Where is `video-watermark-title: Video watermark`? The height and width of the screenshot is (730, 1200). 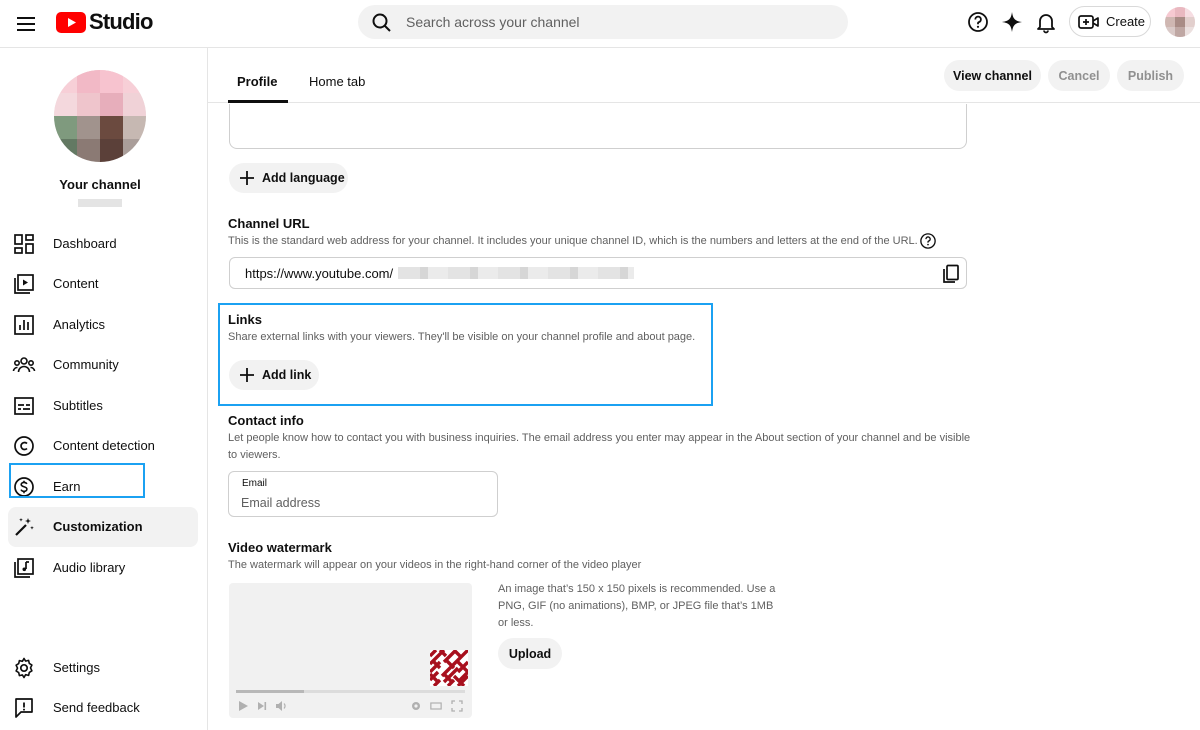 video-watermark-title: Video watermark is located at coordinates (280, 547).